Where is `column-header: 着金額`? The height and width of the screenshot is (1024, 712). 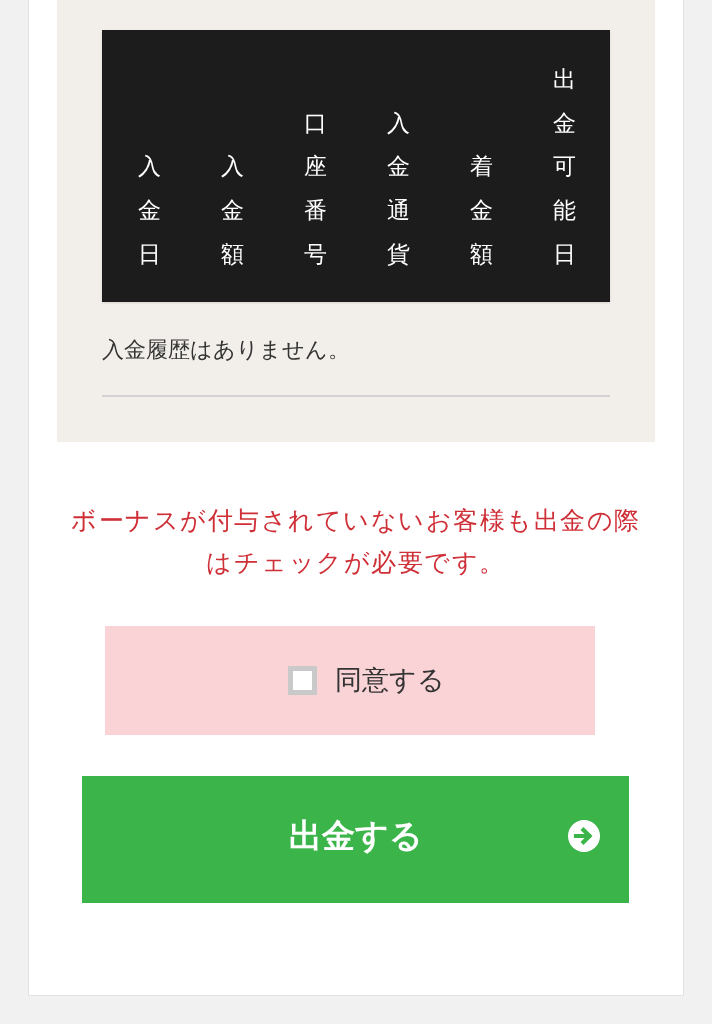 column-header: 着金額 is located at coordinates (481, 210).